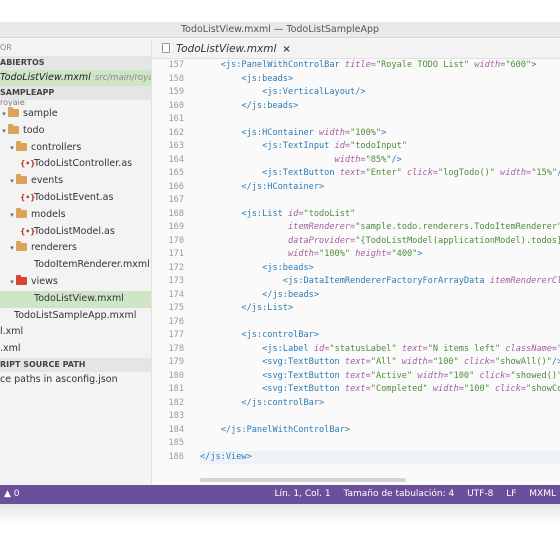  I want to click on line-number: 170, so click(176, 240).